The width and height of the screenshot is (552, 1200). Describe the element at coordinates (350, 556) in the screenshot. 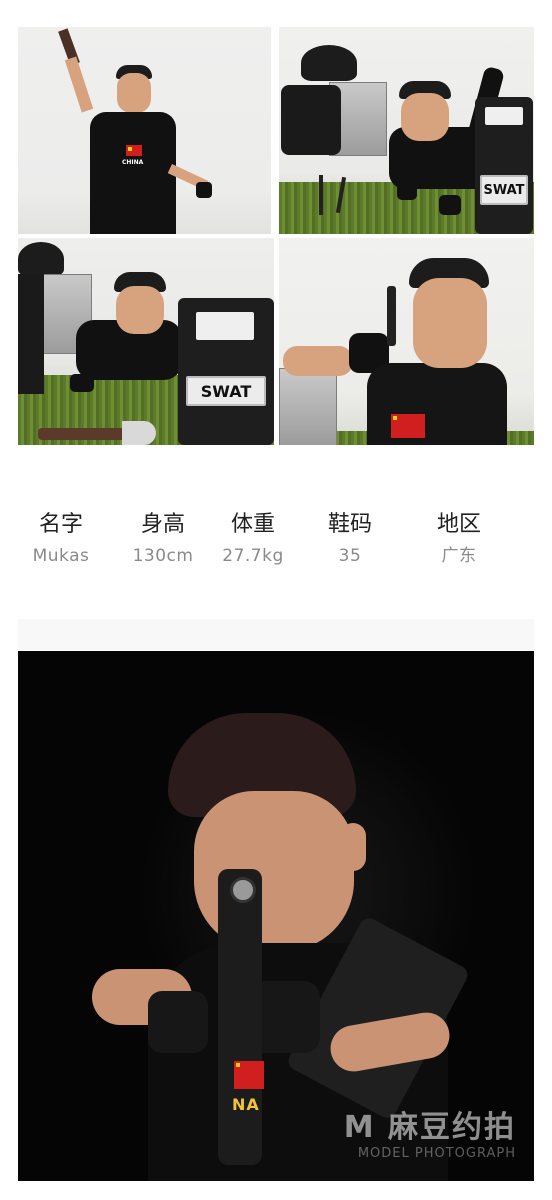

I see `shoe-size-value: 35` at that location.